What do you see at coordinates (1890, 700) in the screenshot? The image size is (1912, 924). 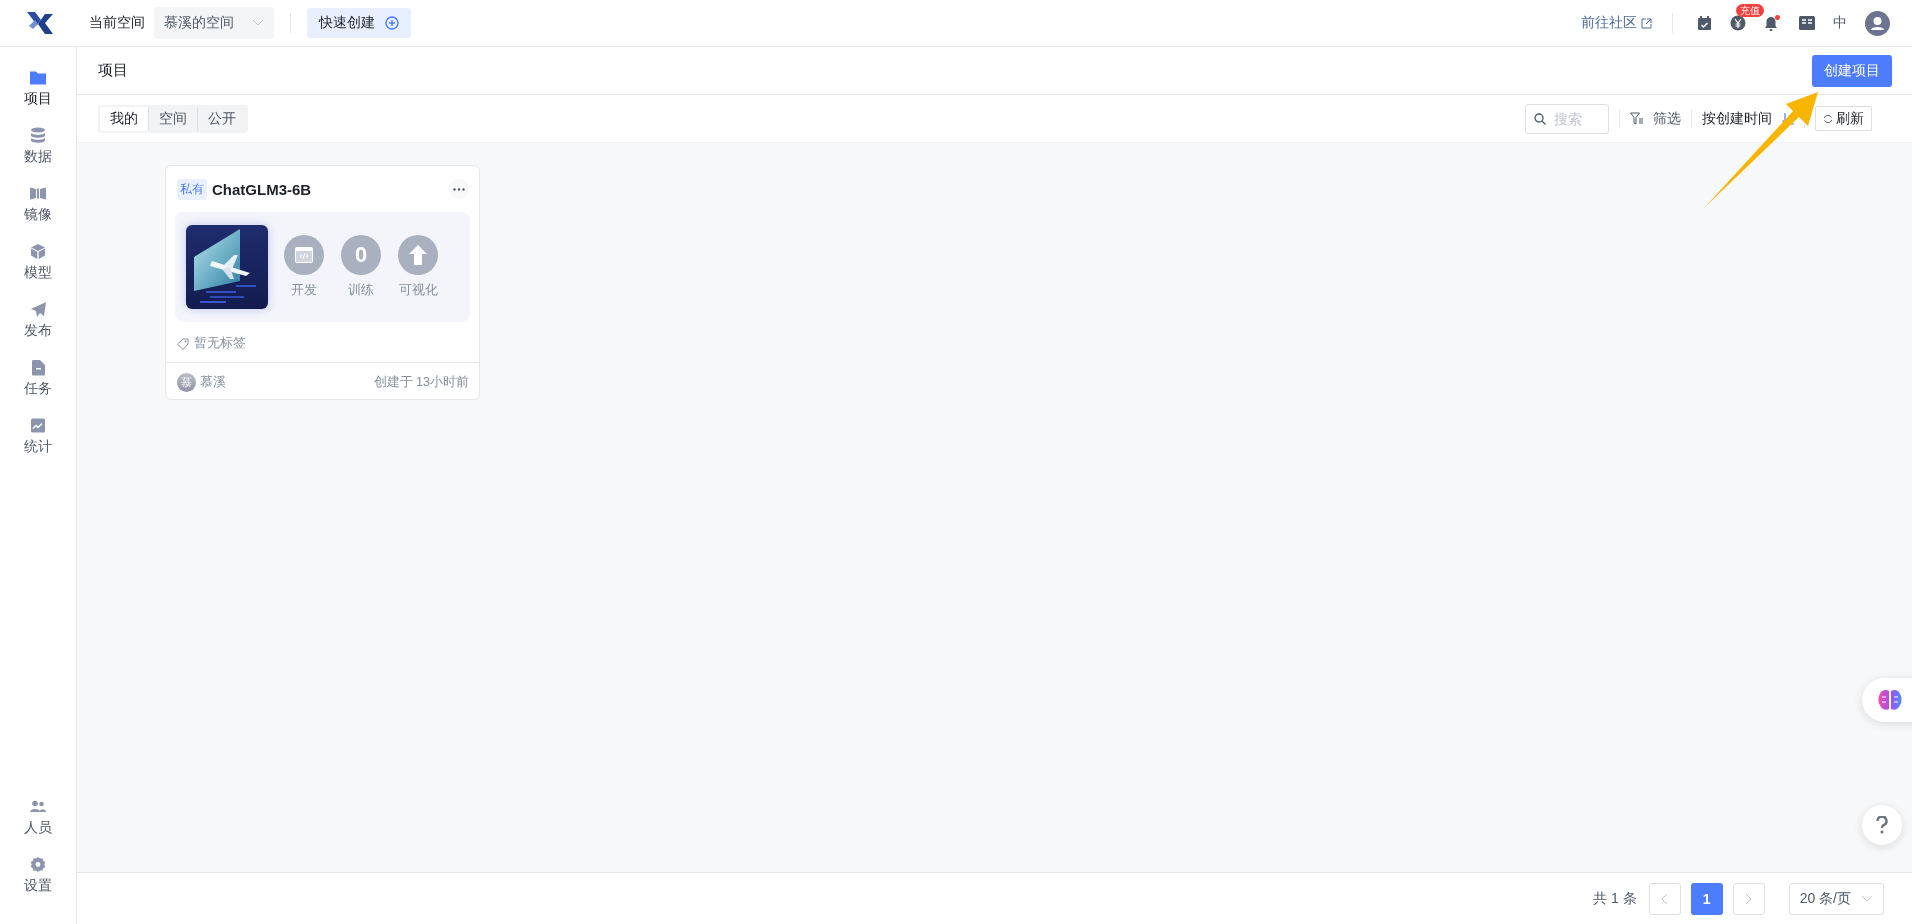 I see `brain-icon` at bounding box center [1890, 700].